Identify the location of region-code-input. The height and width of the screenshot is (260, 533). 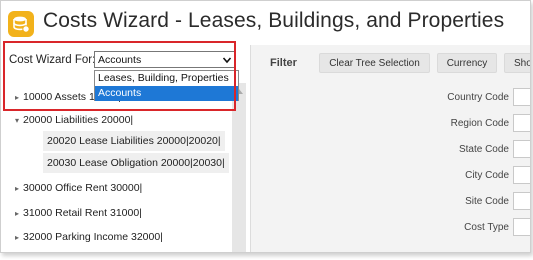
(521, 123).